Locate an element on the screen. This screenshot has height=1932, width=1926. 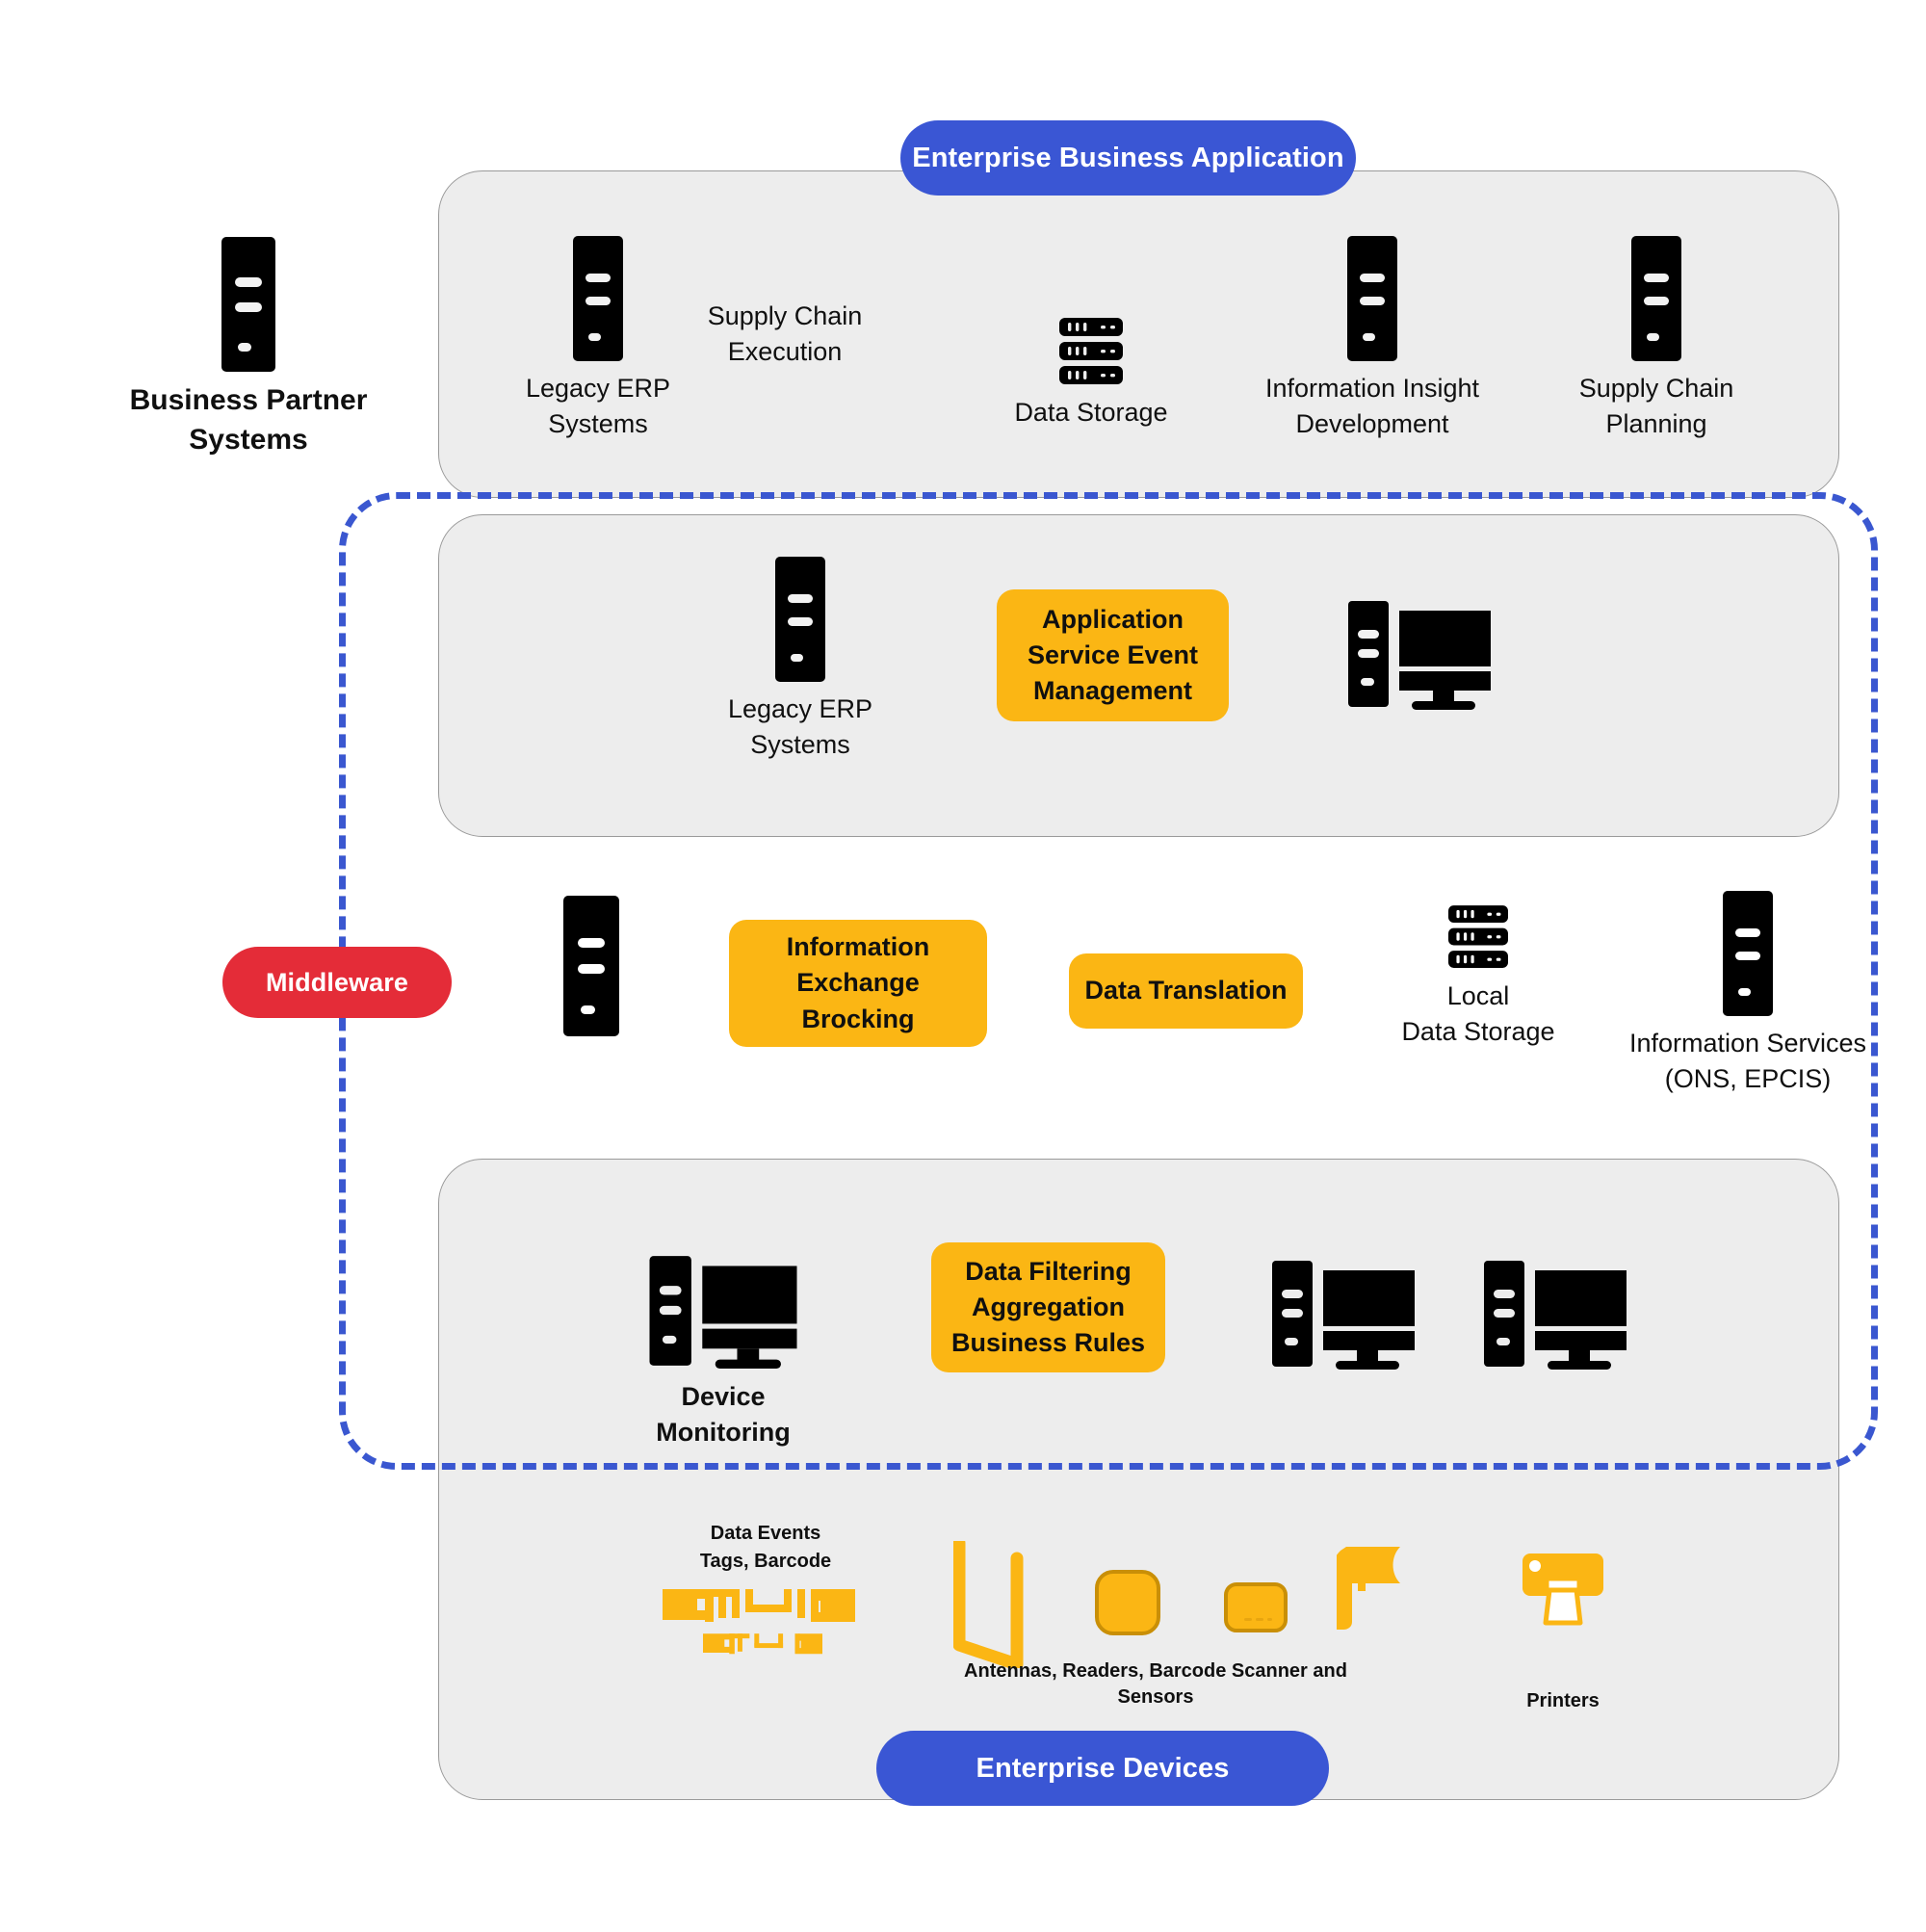
node-label: Device Monitoring is located at coordinates (723, 1414).